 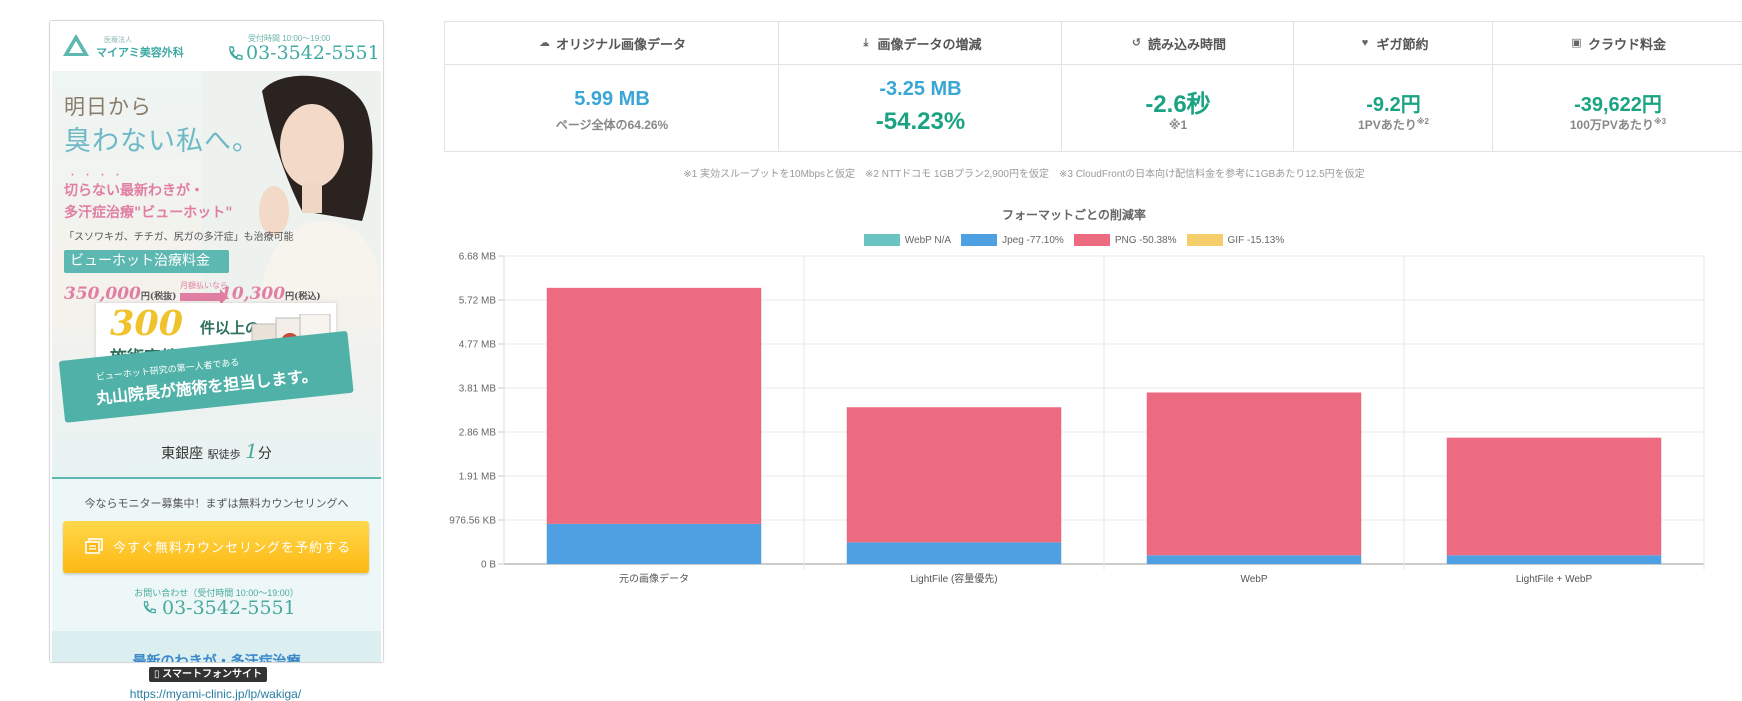 I want to click on chart-title: フォーマットごとの削減率, so click(x=1074, y=215).